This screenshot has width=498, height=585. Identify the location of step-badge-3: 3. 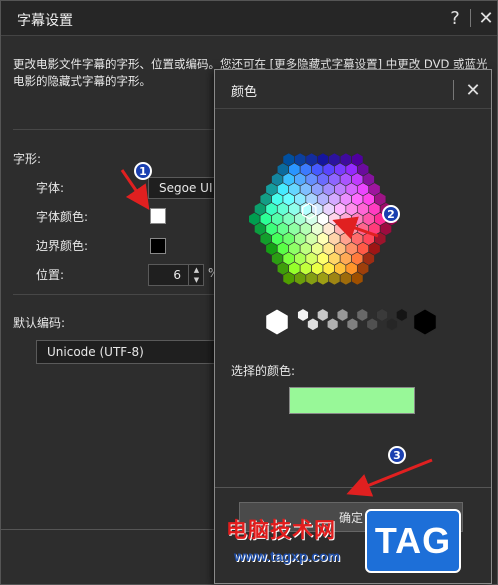
(397, 455).